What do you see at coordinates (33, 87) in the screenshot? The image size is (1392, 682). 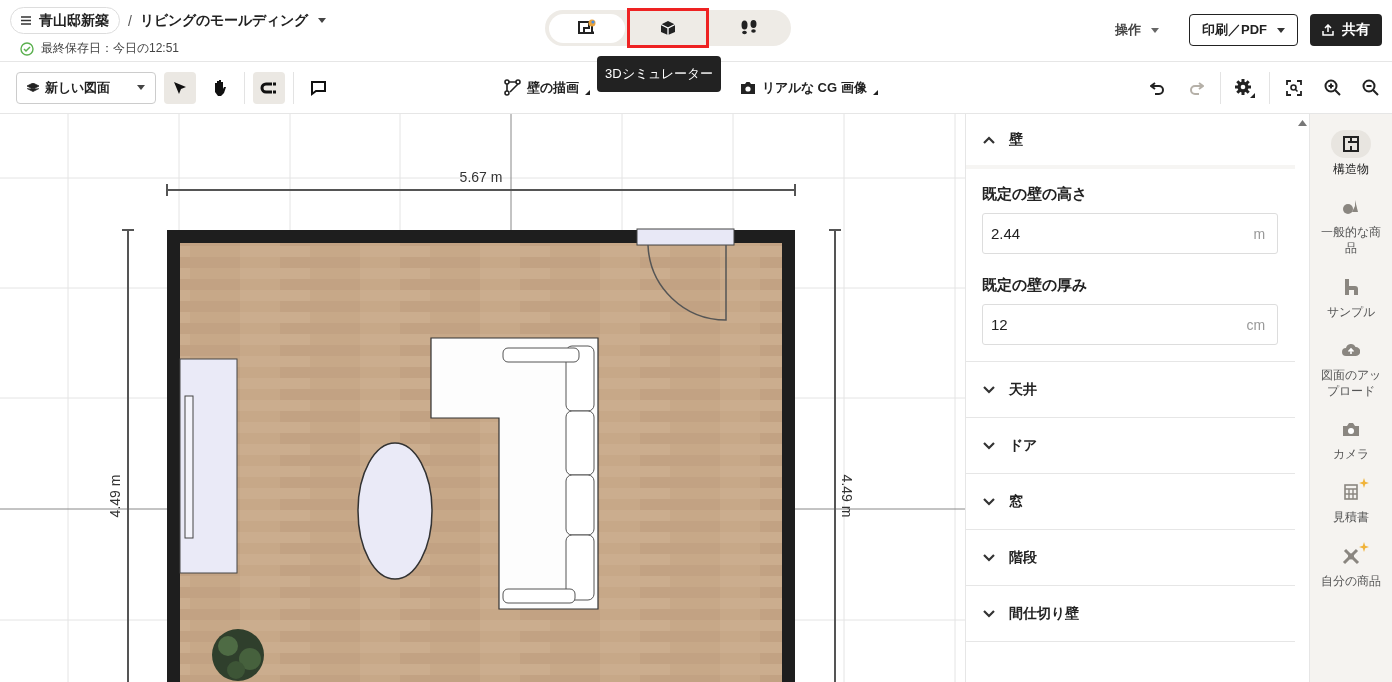 I see `layers-icon` at bounding box center [33, 87].